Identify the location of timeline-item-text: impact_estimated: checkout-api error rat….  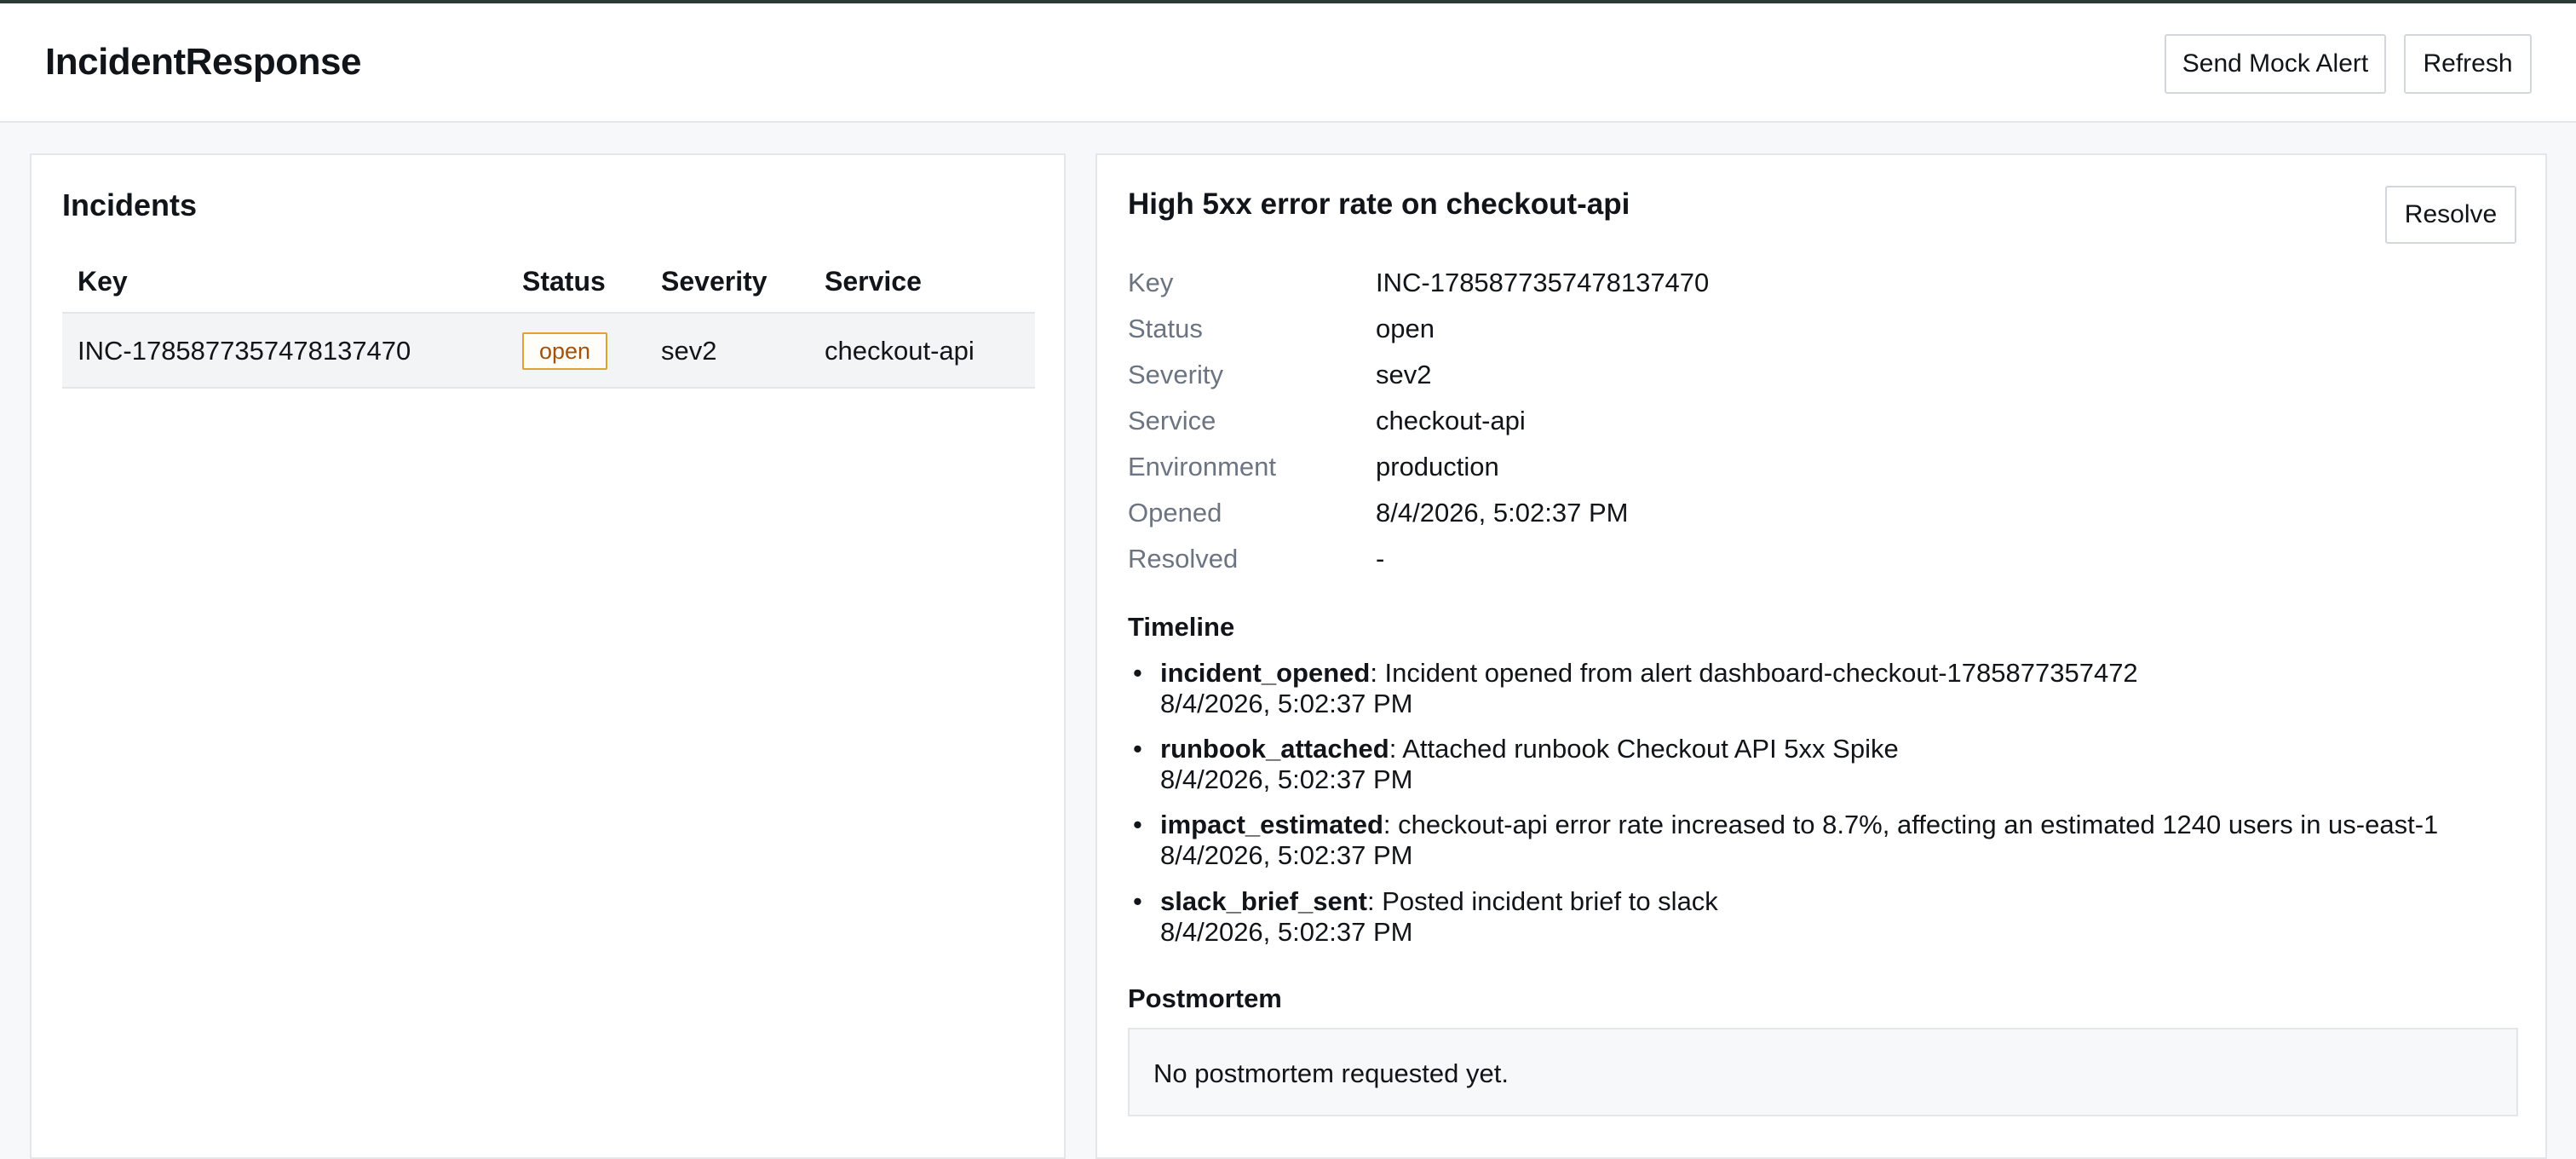
(1799, 825).